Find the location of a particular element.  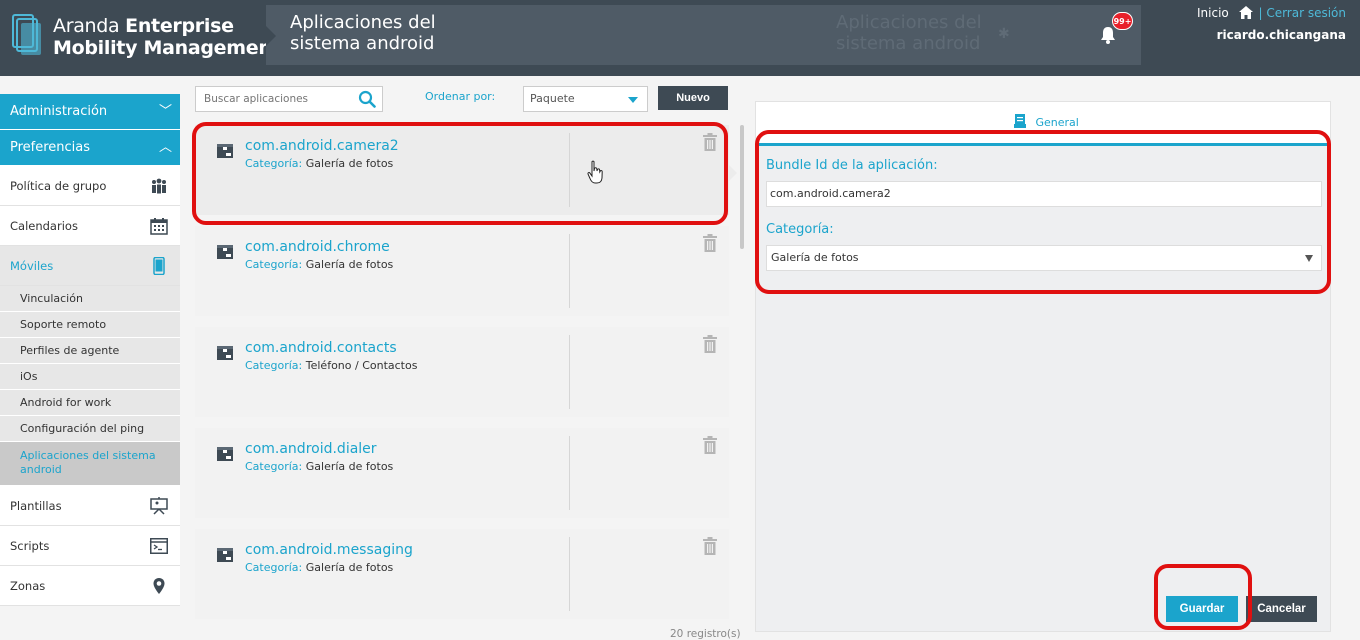

app-name: com.android.contacts is located at coordinates (321, 348).